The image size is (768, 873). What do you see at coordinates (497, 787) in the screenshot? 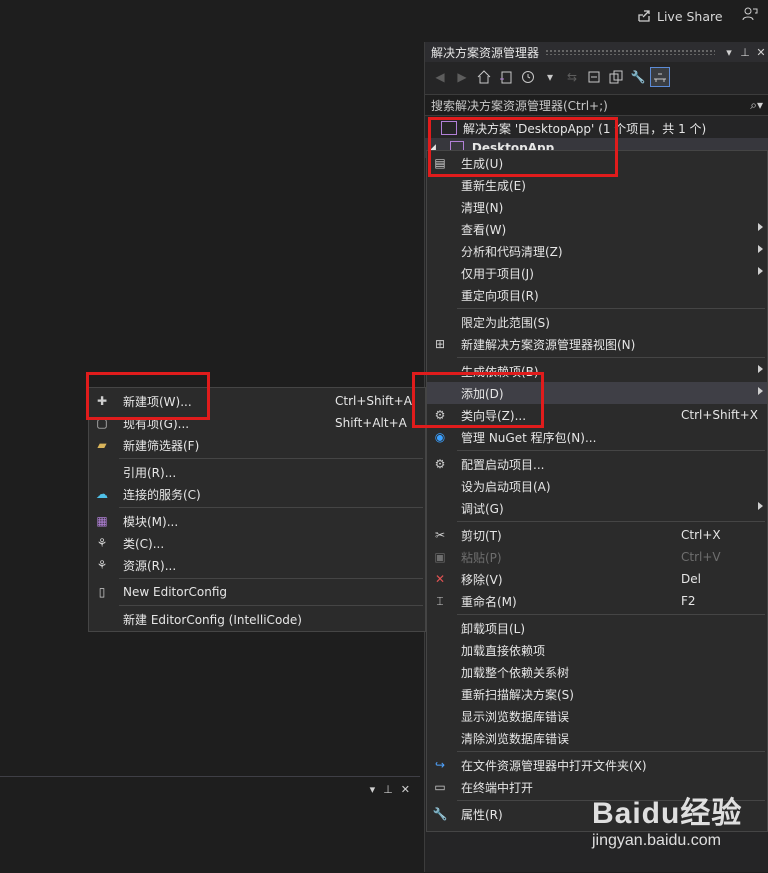
I see `menu-item-label: 在终端中打开` at bounding box center [497, 787].